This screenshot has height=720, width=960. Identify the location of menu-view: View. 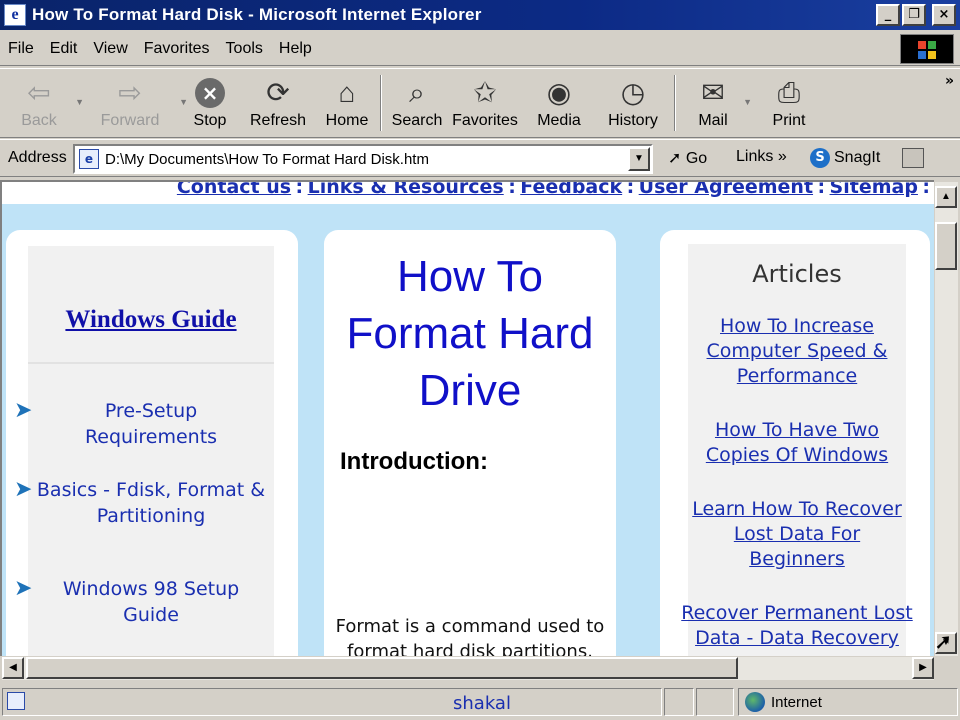
(110, 49).